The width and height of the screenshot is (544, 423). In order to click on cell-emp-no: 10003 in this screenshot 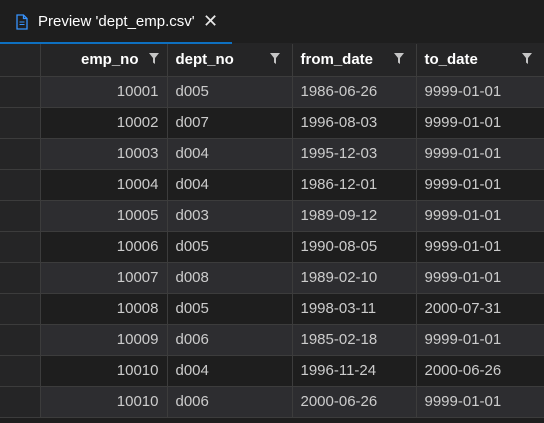, I will do `click(104, 154)`.